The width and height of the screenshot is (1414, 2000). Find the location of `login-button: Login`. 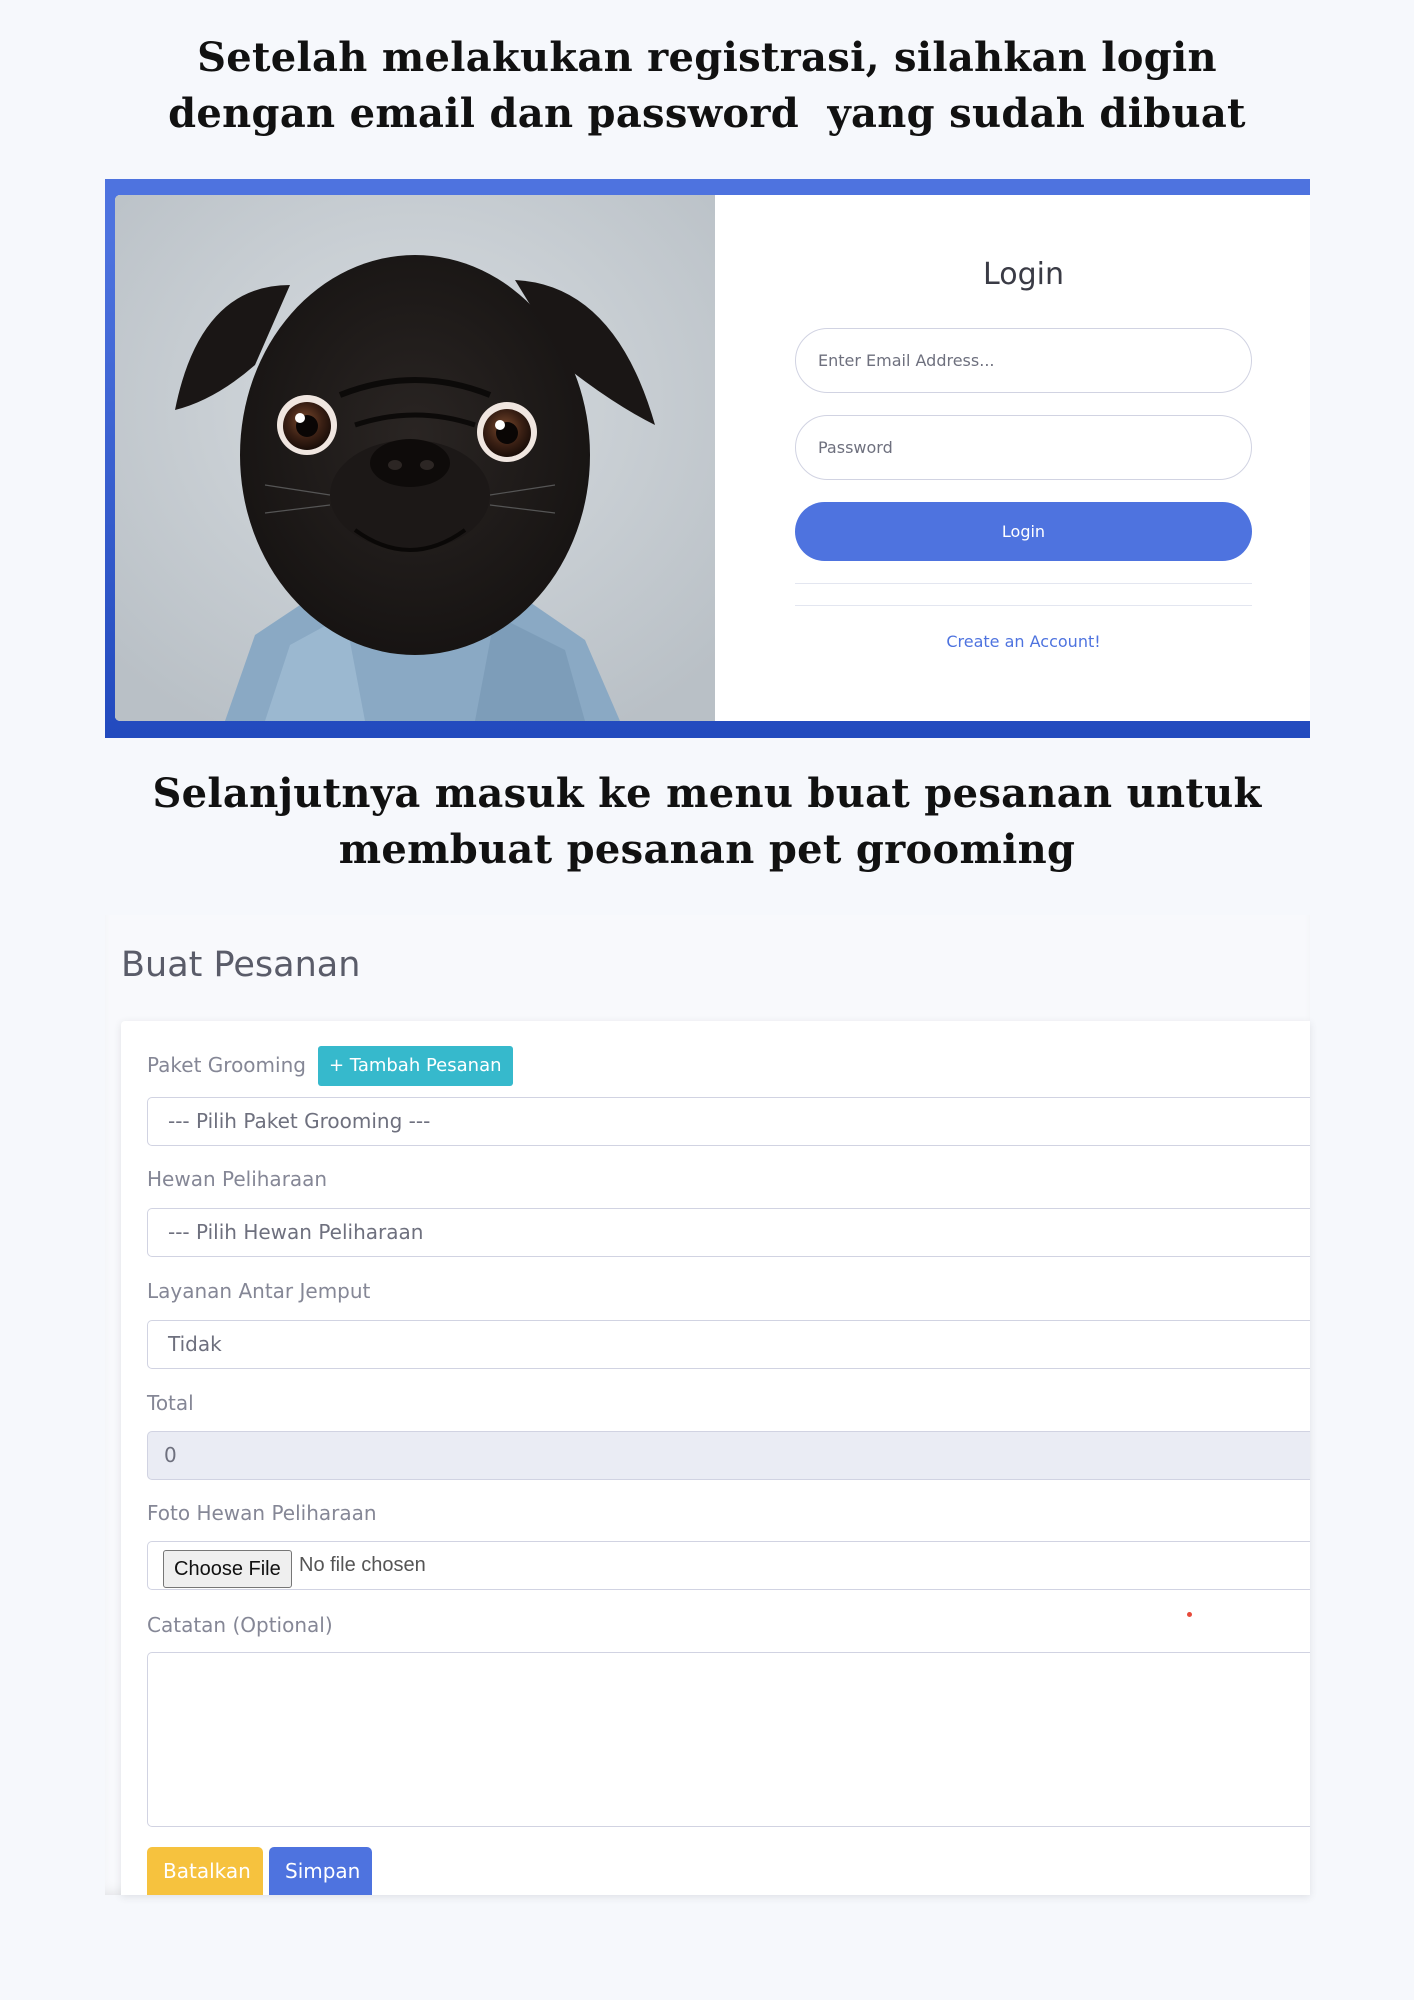

login-button: Login is located at coordinates (1023, 531).